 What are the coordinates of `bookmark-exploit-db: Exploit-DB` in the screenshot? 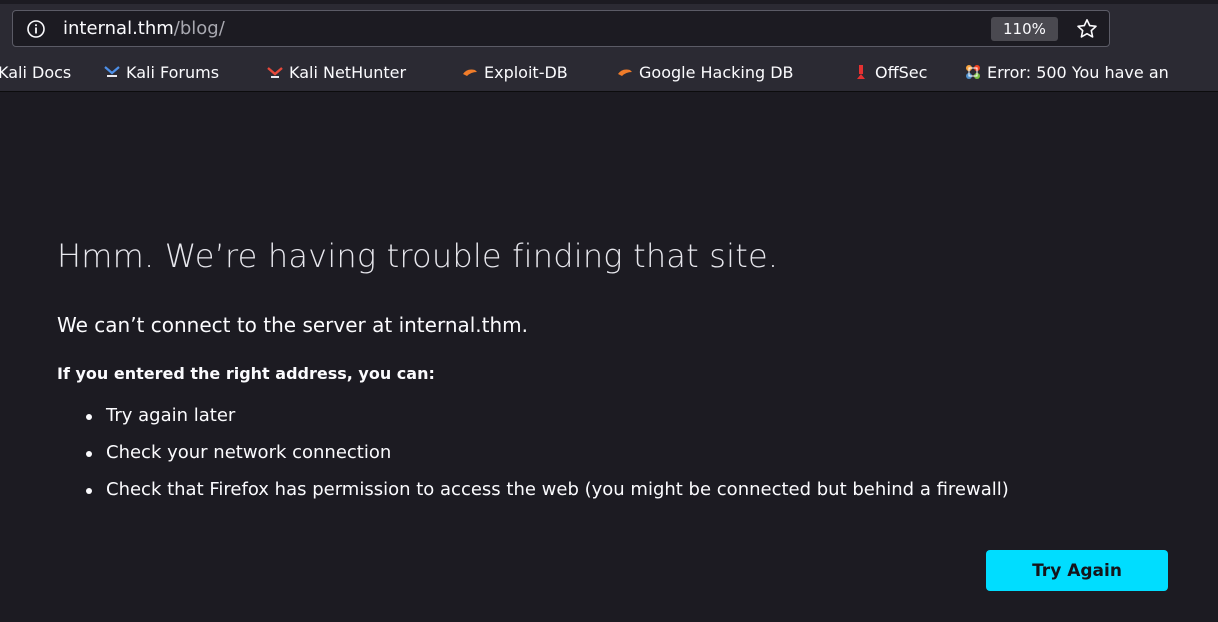 It's located at (514, 73).